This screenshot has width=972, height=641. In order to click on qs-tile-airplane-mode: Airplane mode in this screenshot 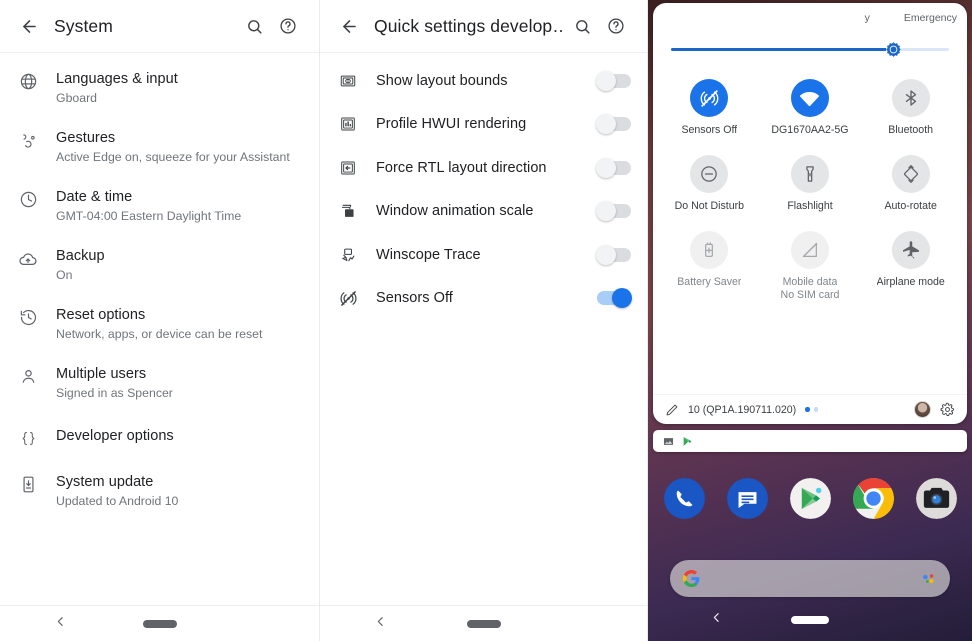, I will do `click(910, 268)`.